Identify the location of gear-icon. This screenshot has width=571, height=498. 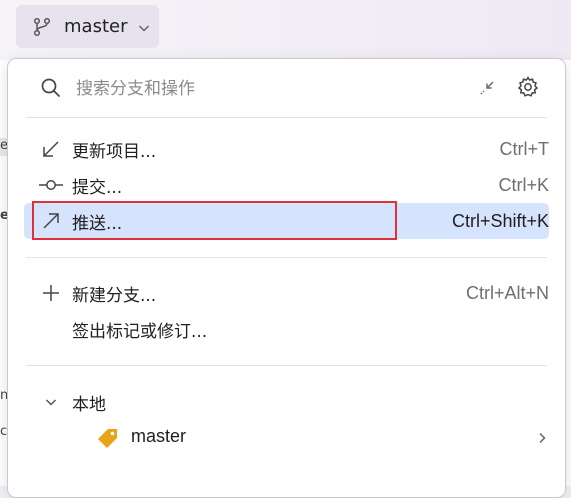
(528, 87).